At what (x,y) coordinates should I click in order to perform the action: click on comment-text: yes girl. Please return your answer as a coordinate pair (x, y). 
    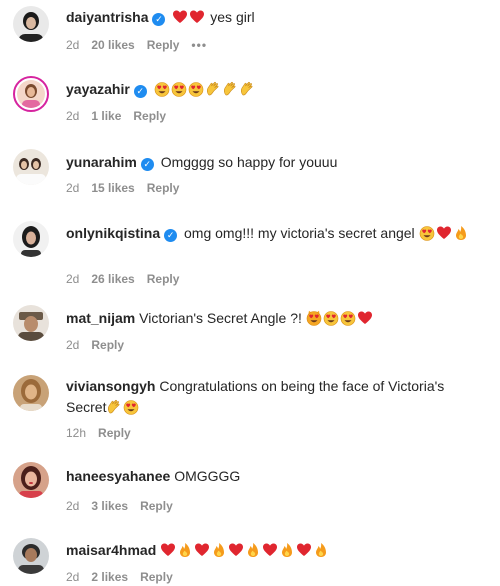
    Looking at the image, I should click on (232, 17).